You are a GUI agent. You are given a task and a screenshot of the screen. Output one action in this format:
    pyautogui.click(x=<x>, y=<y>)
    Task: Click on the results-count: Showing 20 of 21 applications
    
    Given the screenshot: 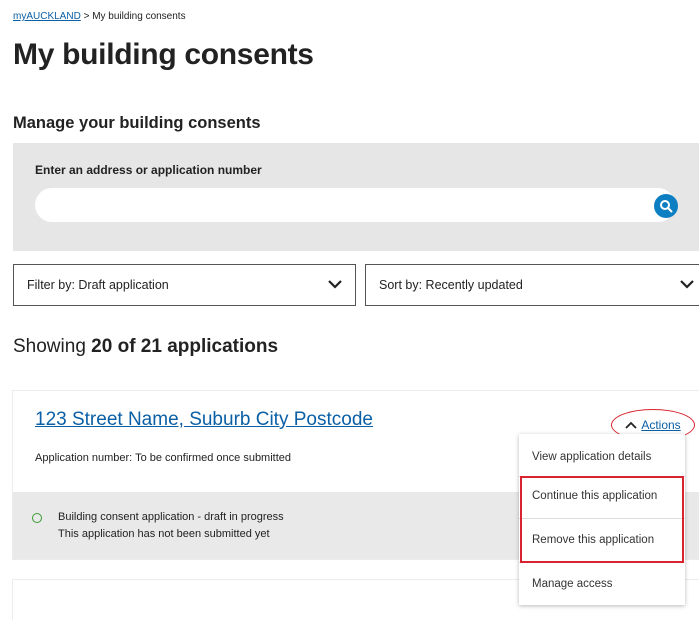 What is the action you would take?
    pyautogui.click(x=145, y=347)
    